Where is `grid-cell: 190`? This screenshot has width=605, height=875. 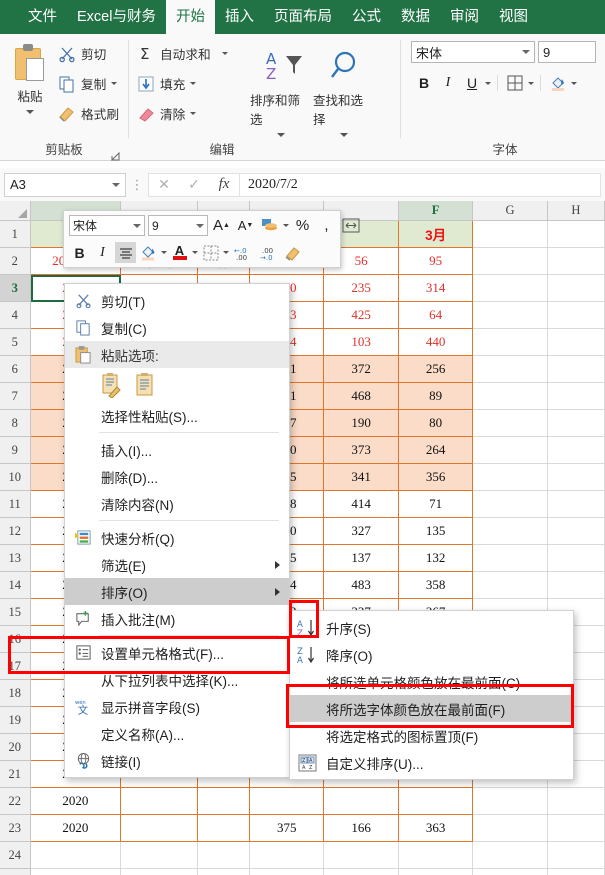
grid-cell: 190 is located at coordinates (361, 423).